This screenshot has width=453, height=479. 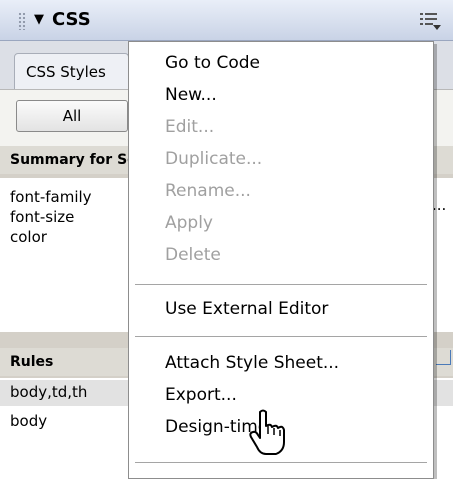 What do you see at coordinates (443, 357) in the screenshot?
I see `cascade-view-icon` at bounding box center [443, 357].